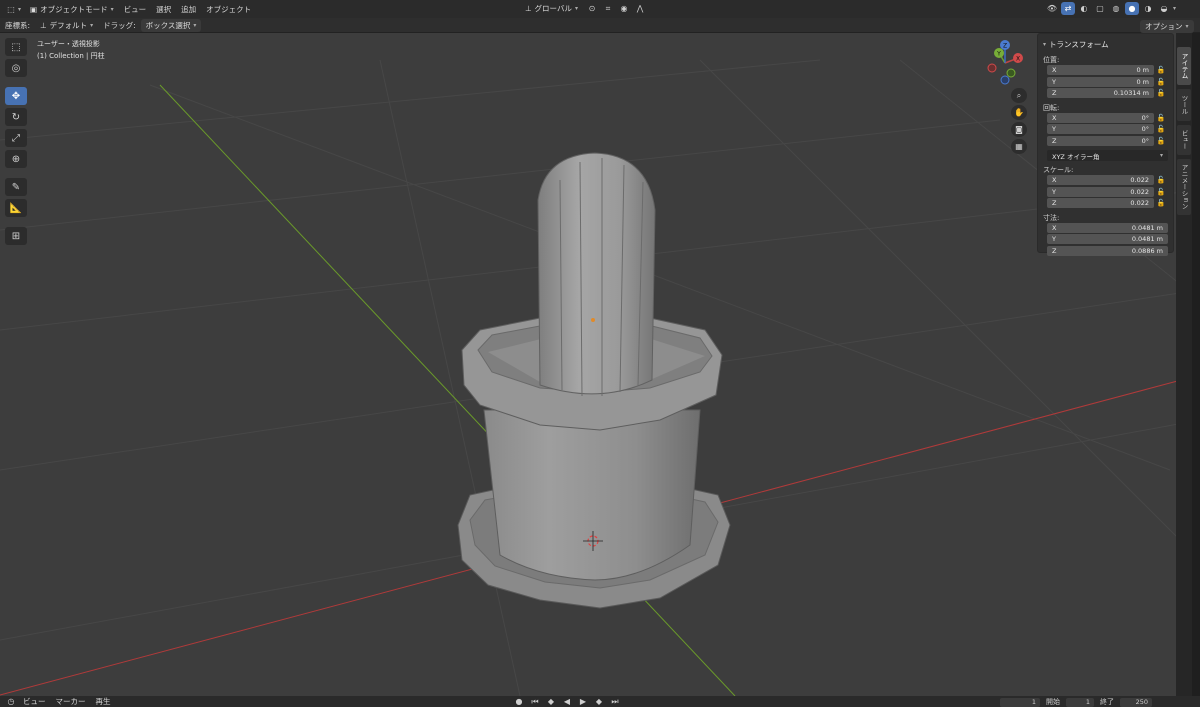 The height and width of the screenshot is (707, 1200). What do you see at coordinates (1100, 70) in the screenshot?
I see `location-x-field: X0 m` at bounding box center [1100, 70].